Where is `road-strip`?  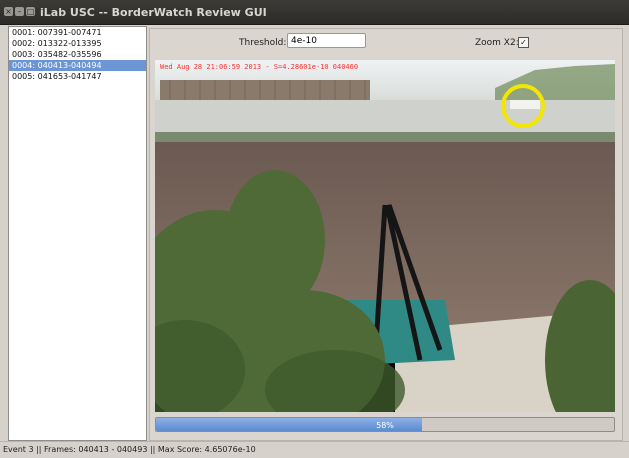 road-strip is located at coordinates (385, 117).